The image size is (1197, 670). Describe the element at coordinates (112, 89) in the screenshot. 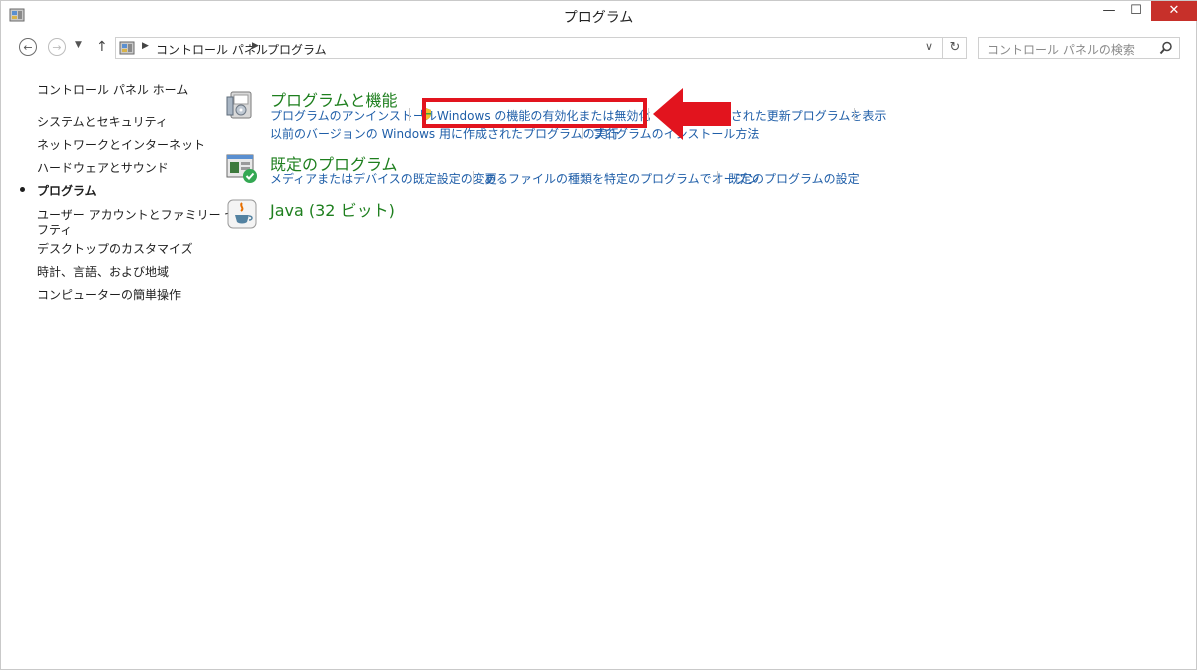

I see `sidebar-item-home: コントロール パネル ホーム` at that location.